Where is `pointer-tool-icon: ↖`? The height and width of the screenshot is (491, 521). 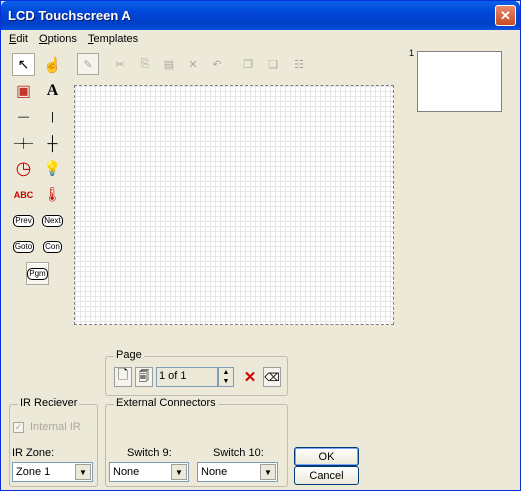
pointer-tool-icon: ↖ is located at coordinates (23, 64).